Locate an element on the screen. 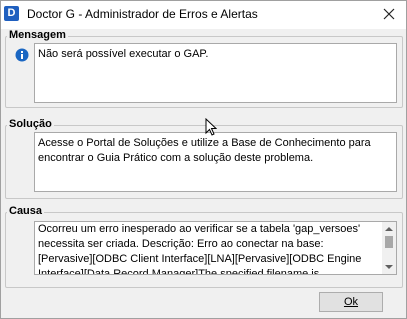  causa-scrollbar is located at coordinates (389, 248).